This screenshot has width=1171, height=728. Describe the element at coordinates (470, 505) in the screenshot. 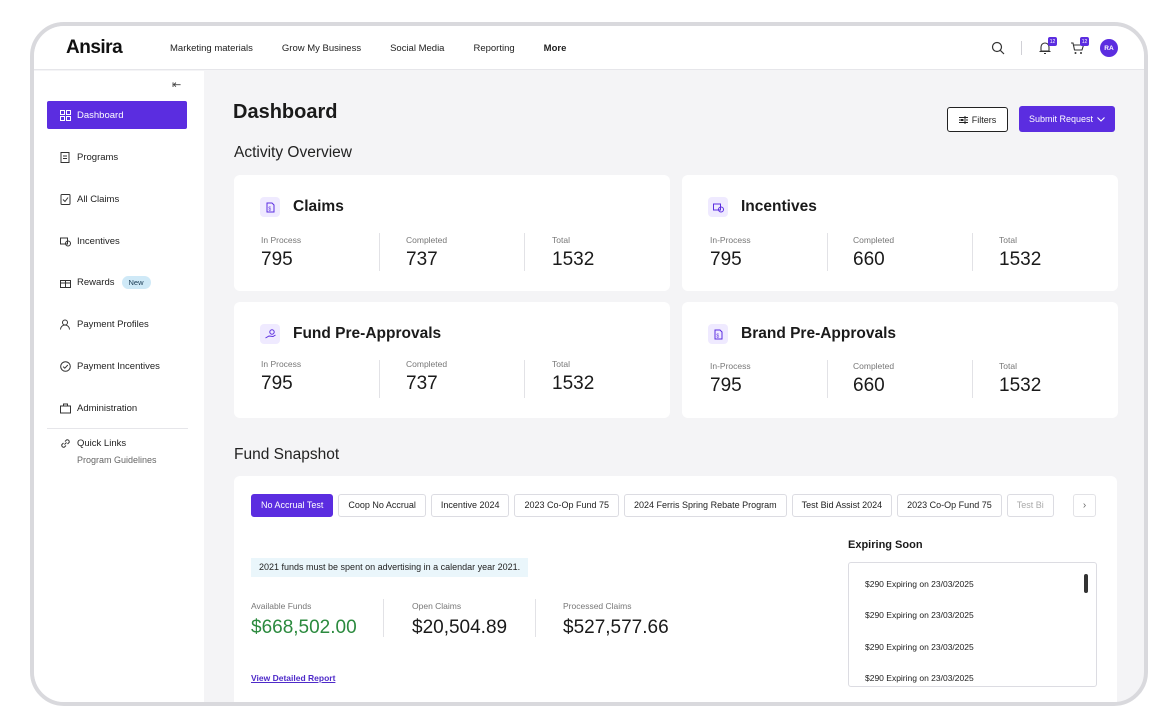

I see `fund-tab: Incentive 2024` at that location.